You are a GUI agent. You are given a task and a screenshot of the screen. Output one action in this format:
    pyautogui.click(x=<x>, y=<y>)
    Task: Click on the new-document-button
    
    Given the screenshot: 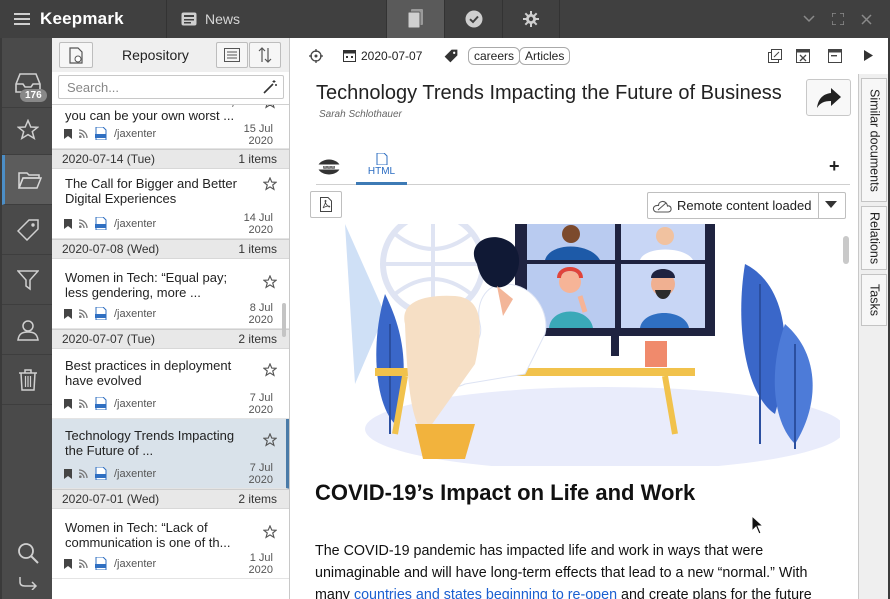 What is the action you would take?
    pyautogui.click(x=76, y=55)
    